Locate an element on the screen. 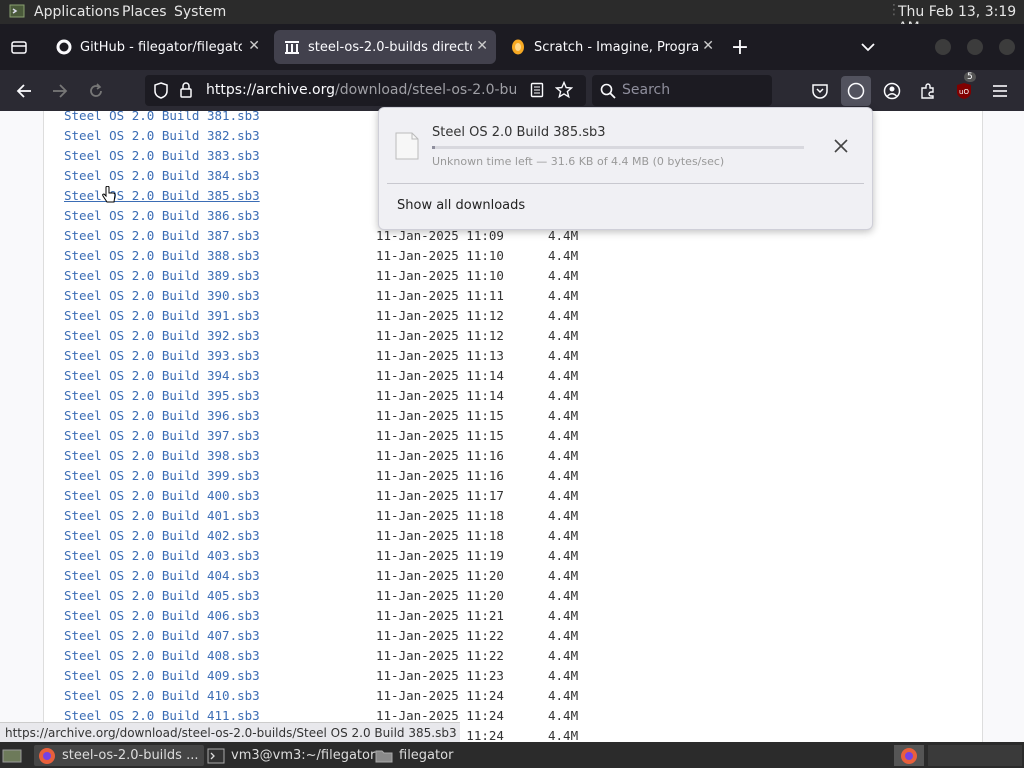 This screenshot has height=768, width=1024. tab-scratch: Scratch - Imagine, Program ✕ is located at coordinates (611, 47).